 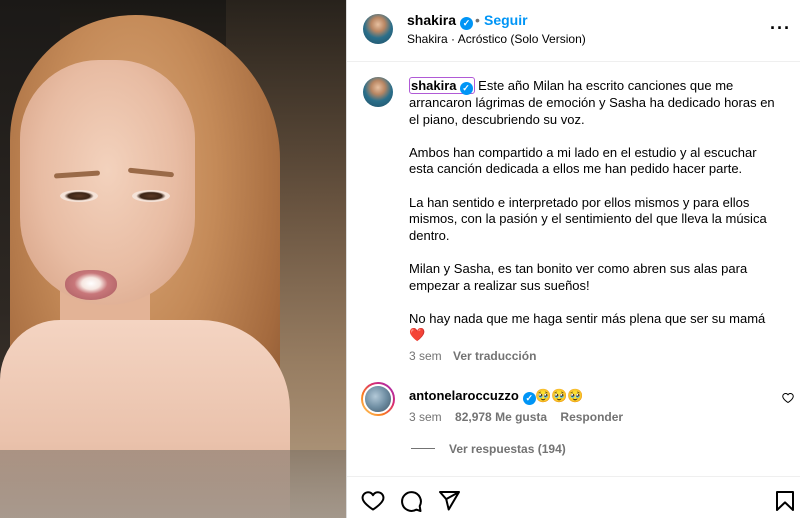 I want to click on comment-meta: 3 sem 82,978 Me gusta Responder, so click(x=516, y=417).